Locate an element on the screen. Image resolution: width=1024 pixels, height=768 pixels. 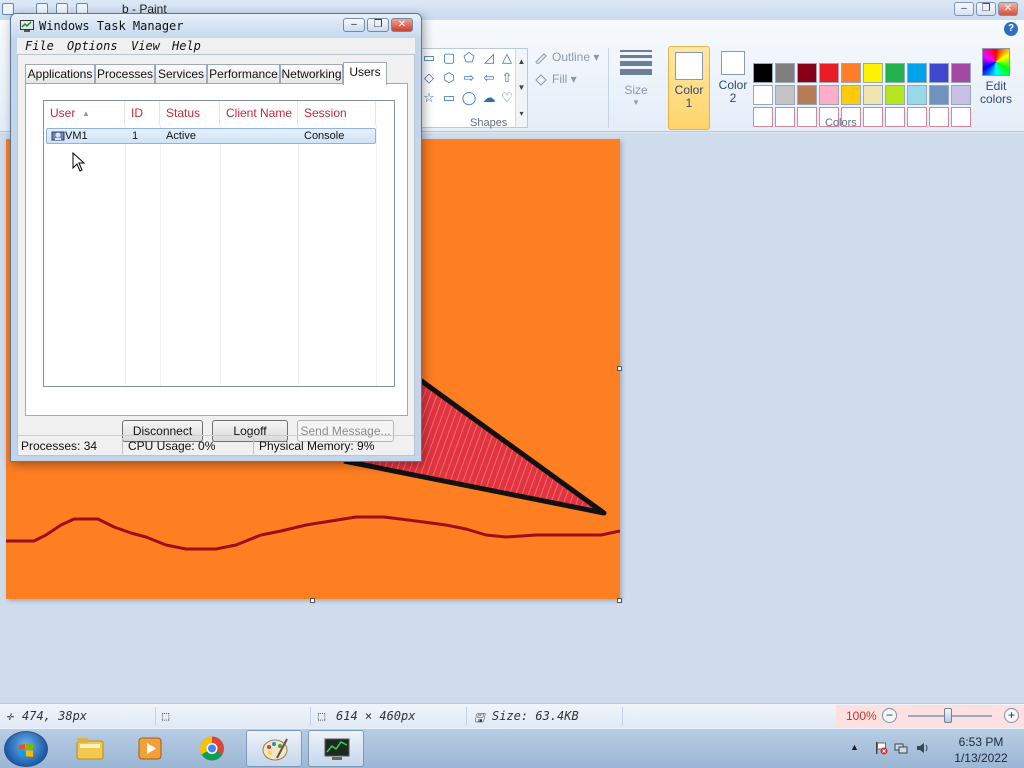
task-manager-minimize-button: – is located at coordinates (354, 25).